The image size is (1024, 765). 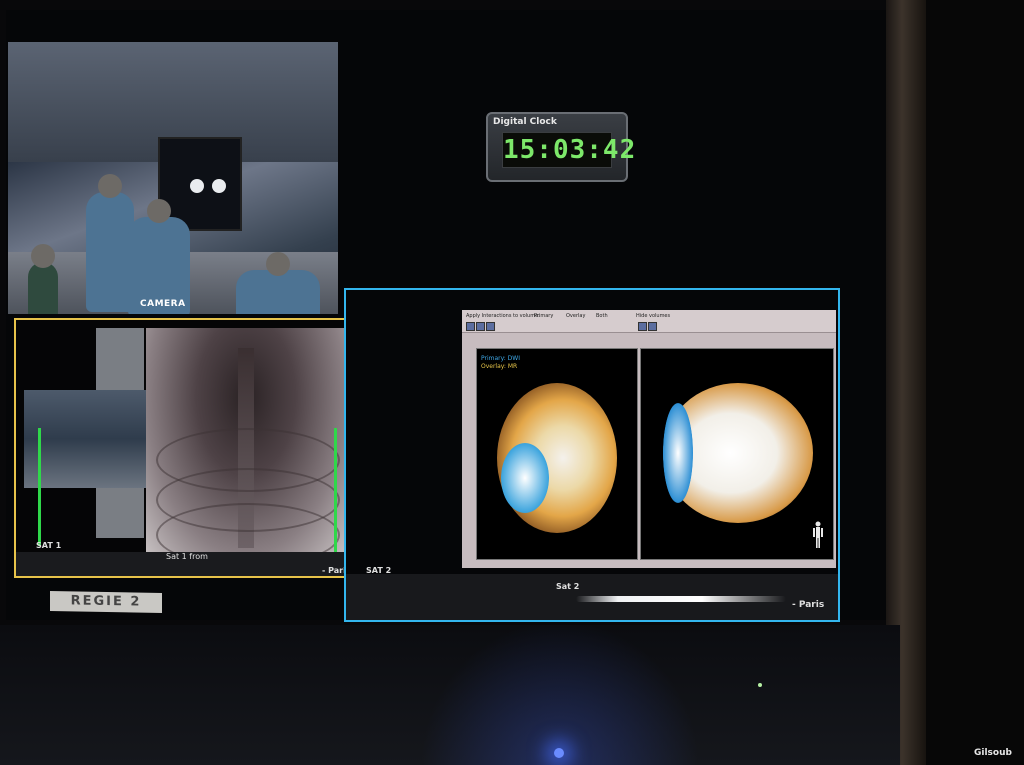 I want to click on green-status-led, so click(x=760, y=685).